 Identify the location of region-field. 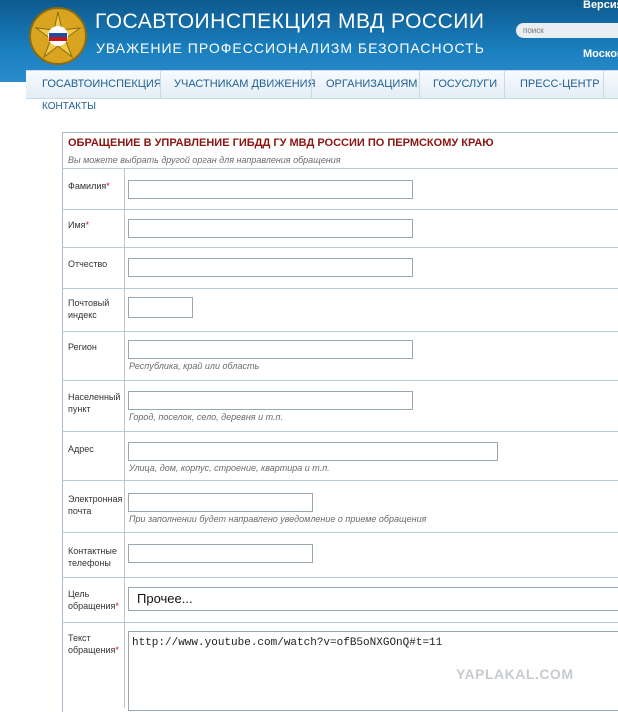
(270, 349).